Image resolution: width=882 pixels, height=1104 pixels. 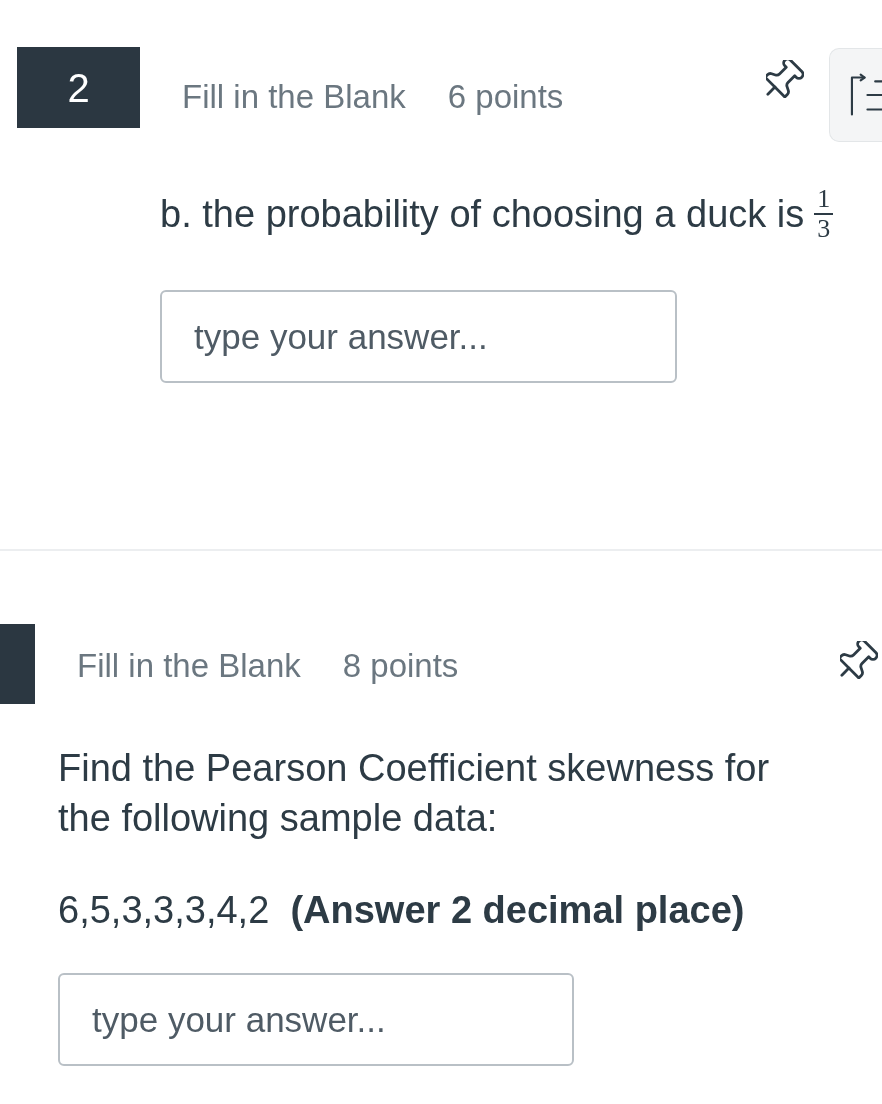 I want to click on fraction-numerator: 1, so click(x=824, y=200).